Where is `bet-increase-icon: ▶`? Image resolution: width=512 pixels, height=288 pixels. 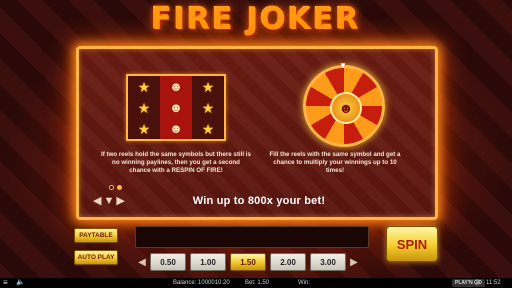
bet-increase-icon: ▶ is located at coordinates (354, 262).